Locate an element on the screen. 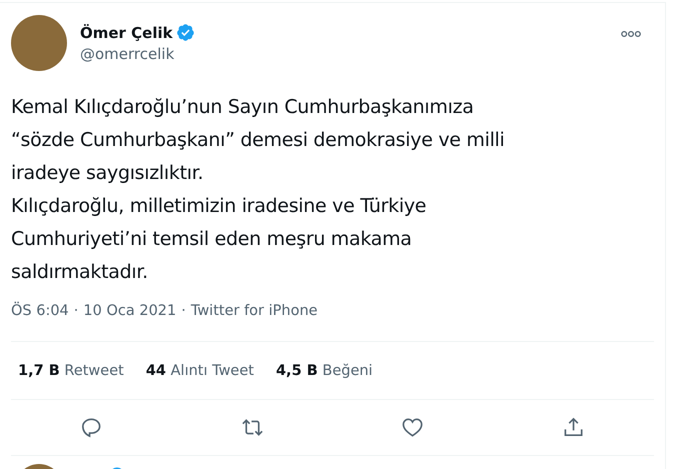 This screenshot has width=700, height=469. tweet-text-line: Cumhuriyeti’ni temsil eden meşru makama is located at coordinates (212, 239).